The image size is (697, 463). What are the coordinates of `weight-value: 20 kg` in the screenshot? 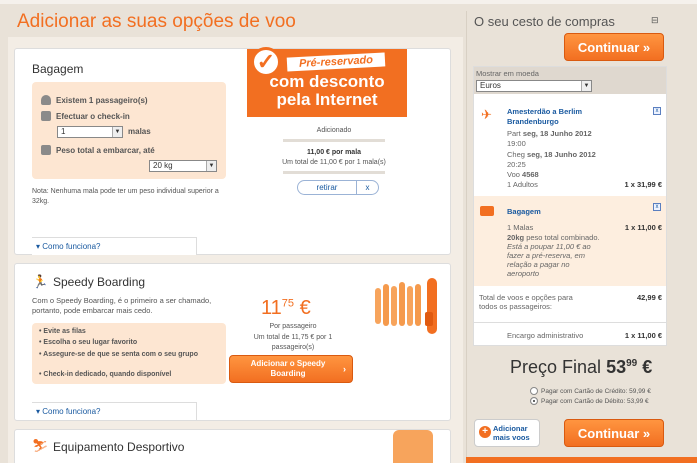 It's located at (163, 165).